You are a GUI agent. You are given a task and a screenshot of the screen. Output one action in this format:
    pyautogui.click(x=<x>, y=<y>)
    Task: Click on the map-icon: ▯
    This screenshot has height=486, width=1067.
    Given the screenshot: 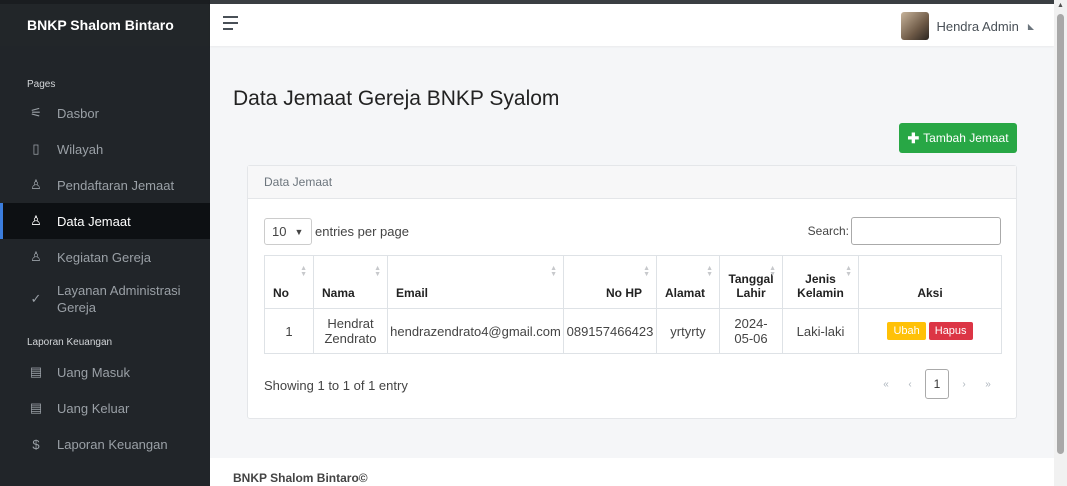 What is the action you would take?
    pyautogui.click(x=36, y=148)
    